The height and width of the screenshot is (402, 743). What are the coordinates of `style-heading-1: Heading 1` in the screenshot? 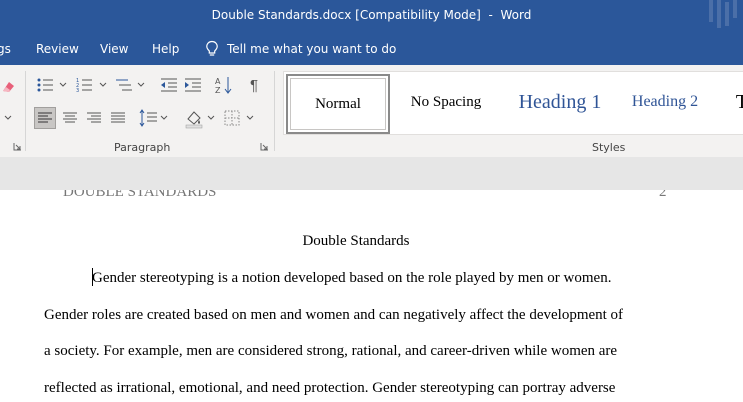 It's located at (560, 102).